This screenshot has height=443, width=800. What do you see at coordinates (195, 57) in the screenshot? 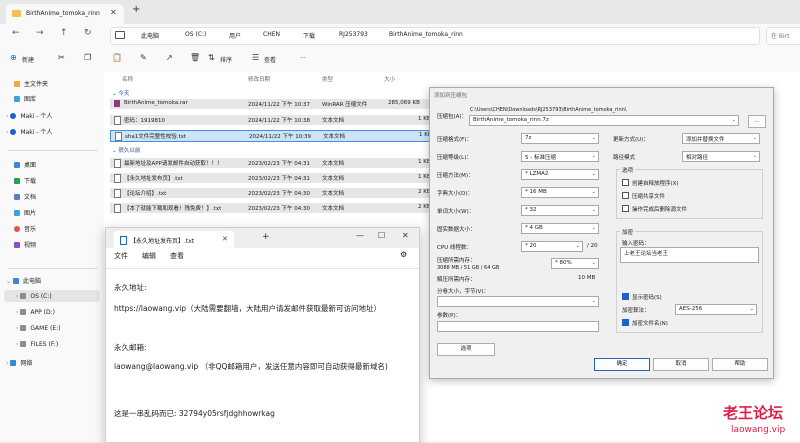
I see `delete-icon: 🗑` at bounding box center [195, 57].